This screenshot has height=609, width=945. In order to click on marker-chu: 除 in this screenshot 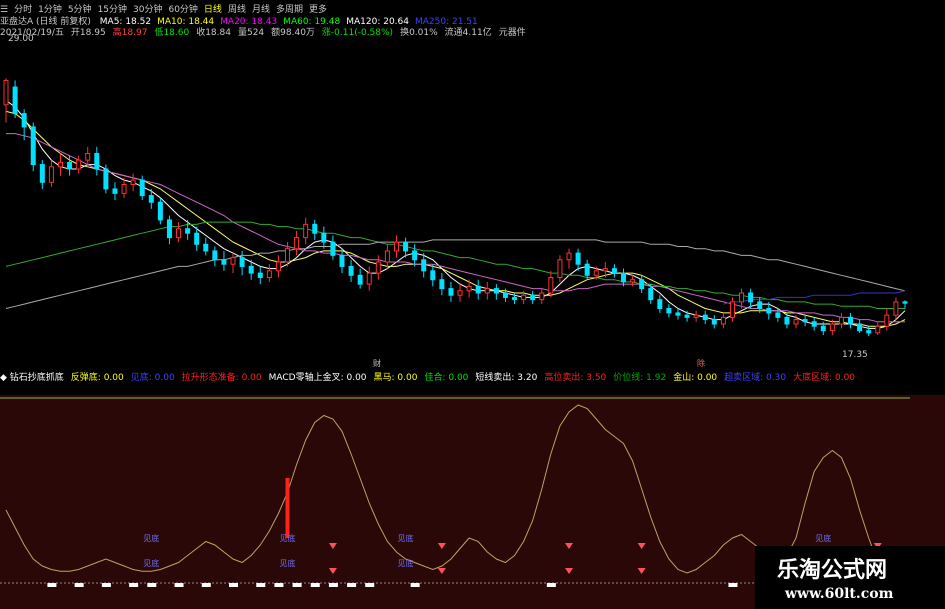, I will do `click(701, 363)`.